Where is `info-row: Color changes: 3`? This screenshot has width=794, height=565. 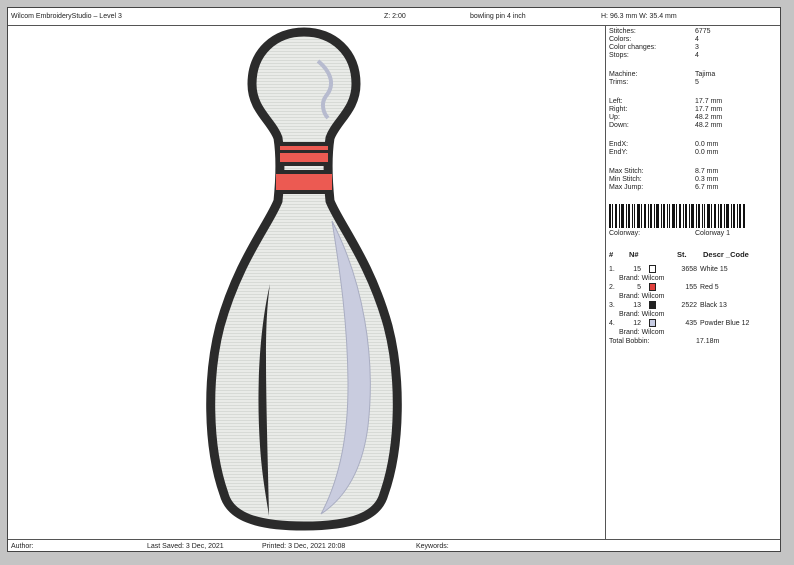 info-row: Color changes: 3 is located at coordinates (654, 47).